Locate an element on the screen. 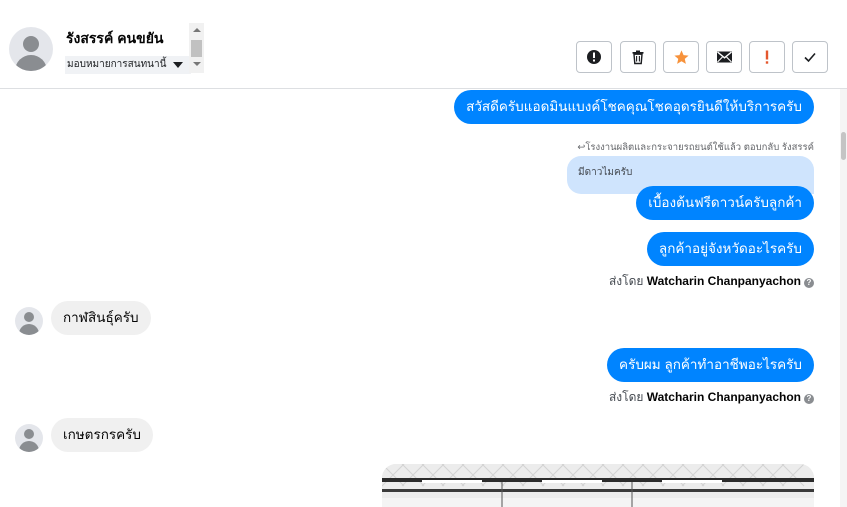  thread-scrollbar is located at coordinates (843, 298).